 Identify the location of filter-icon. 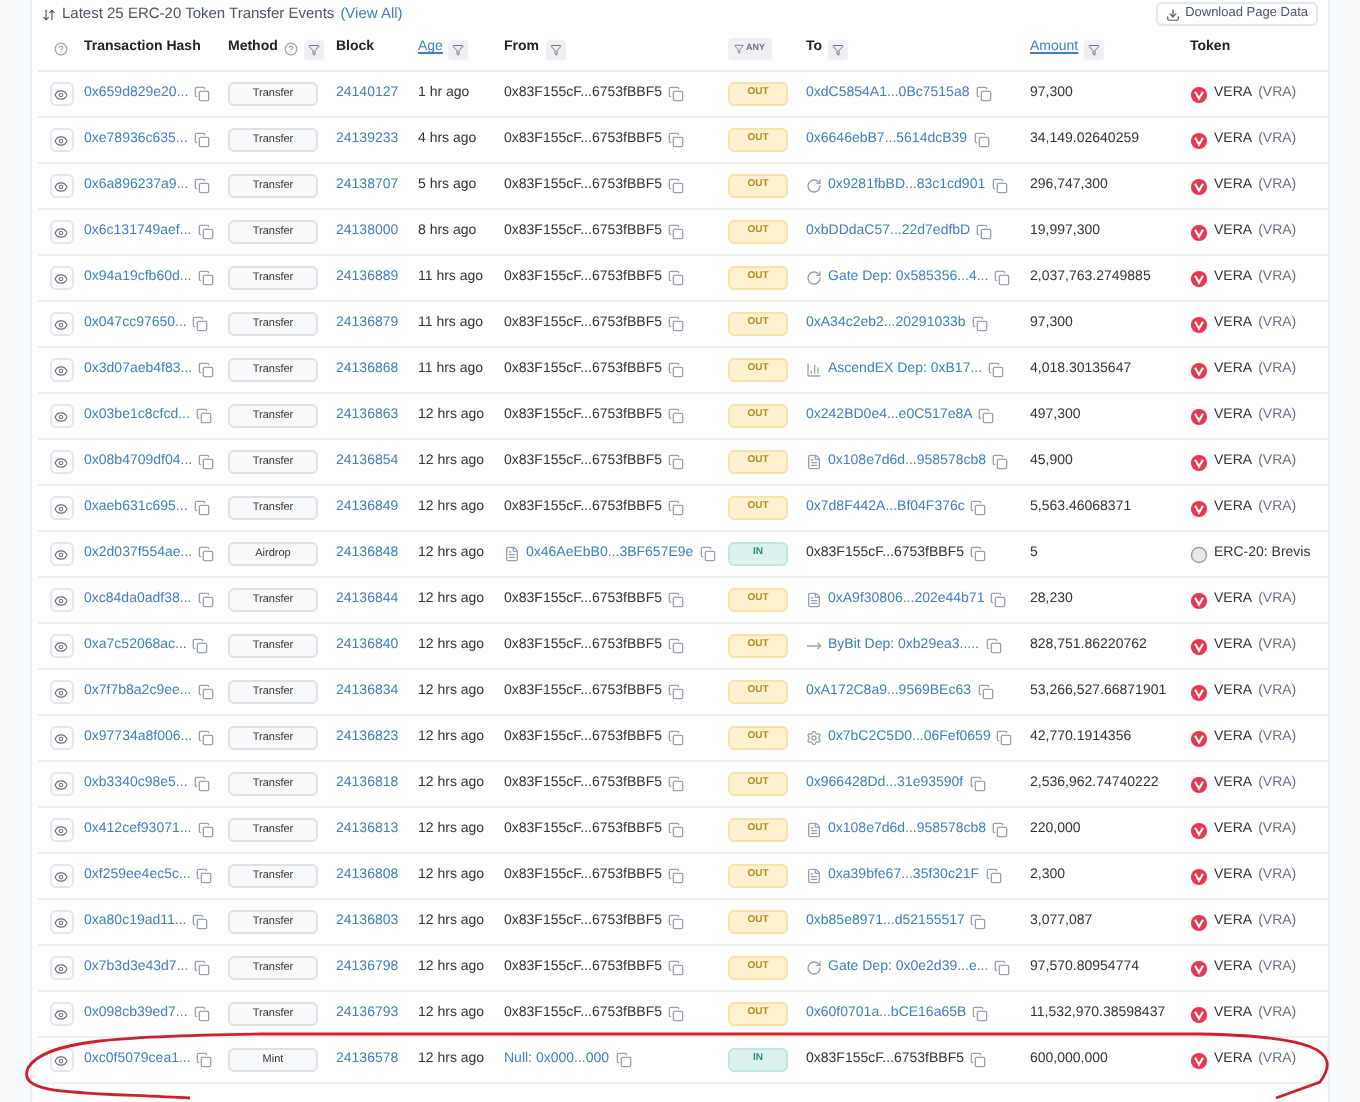
(1094, 49).